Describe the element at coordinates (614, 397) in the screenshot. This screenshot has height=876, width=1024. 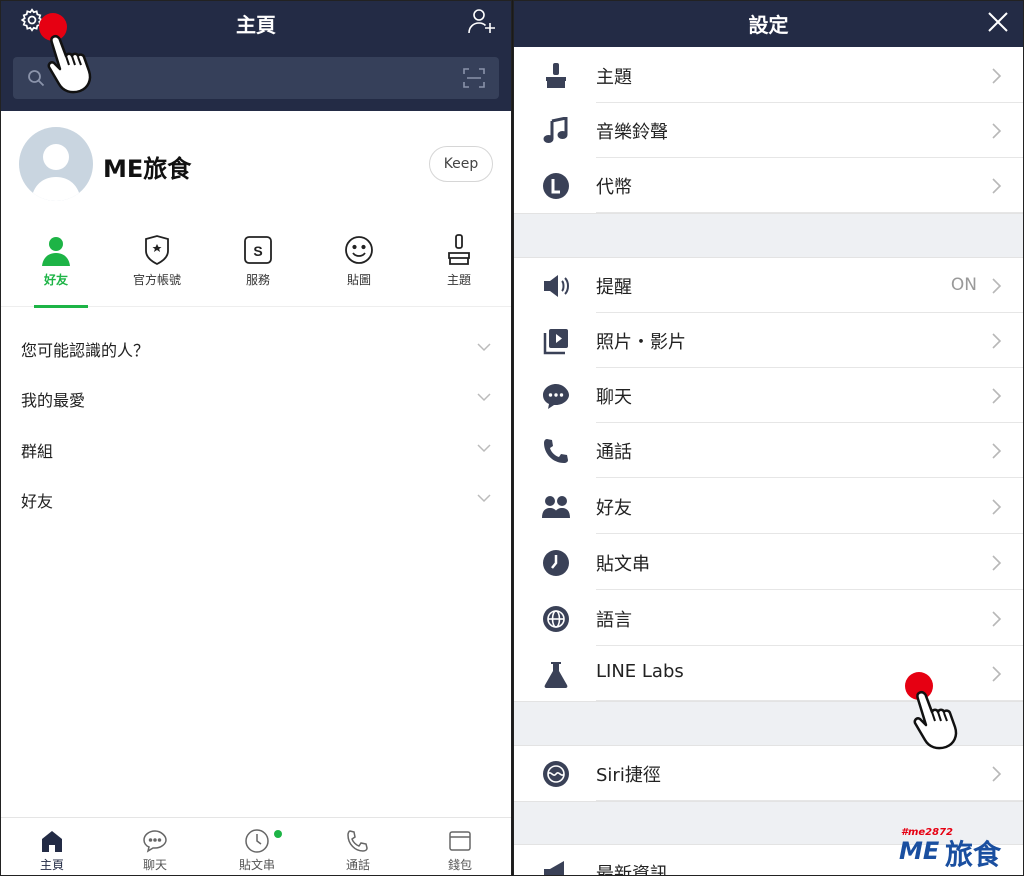
I see `row-label: 聊天` at that location.